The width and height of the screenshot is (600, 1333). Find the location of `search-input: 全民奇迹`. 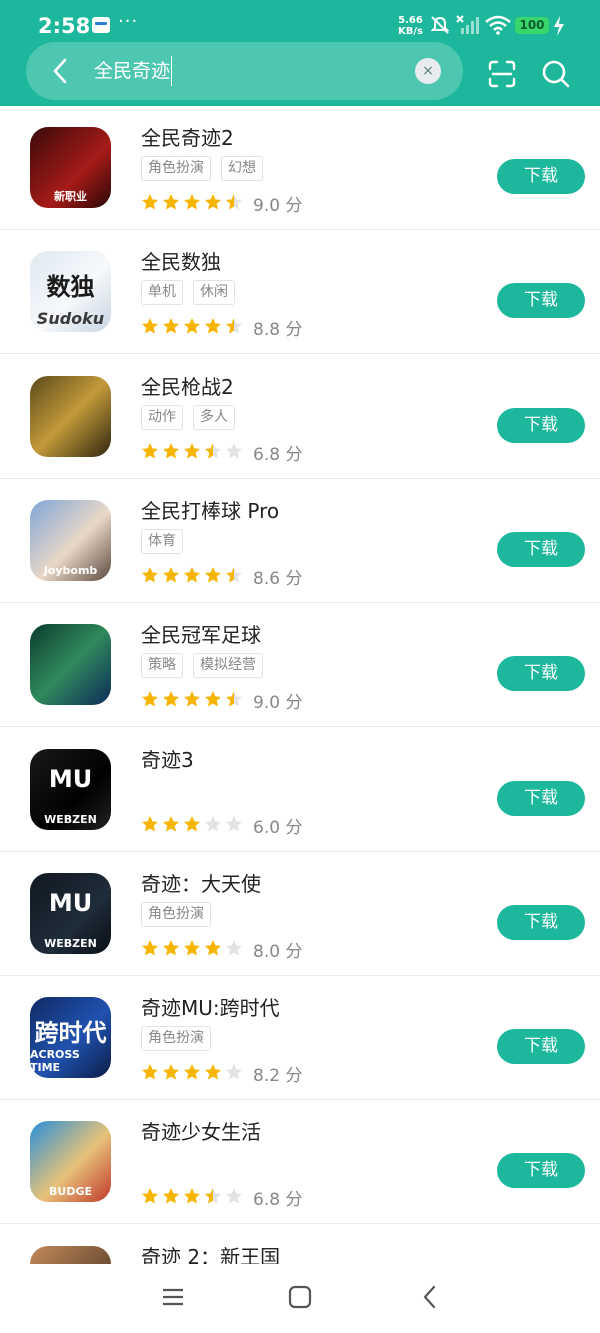

search-input: 全民奇迹 is located at coordinates (133, 71).